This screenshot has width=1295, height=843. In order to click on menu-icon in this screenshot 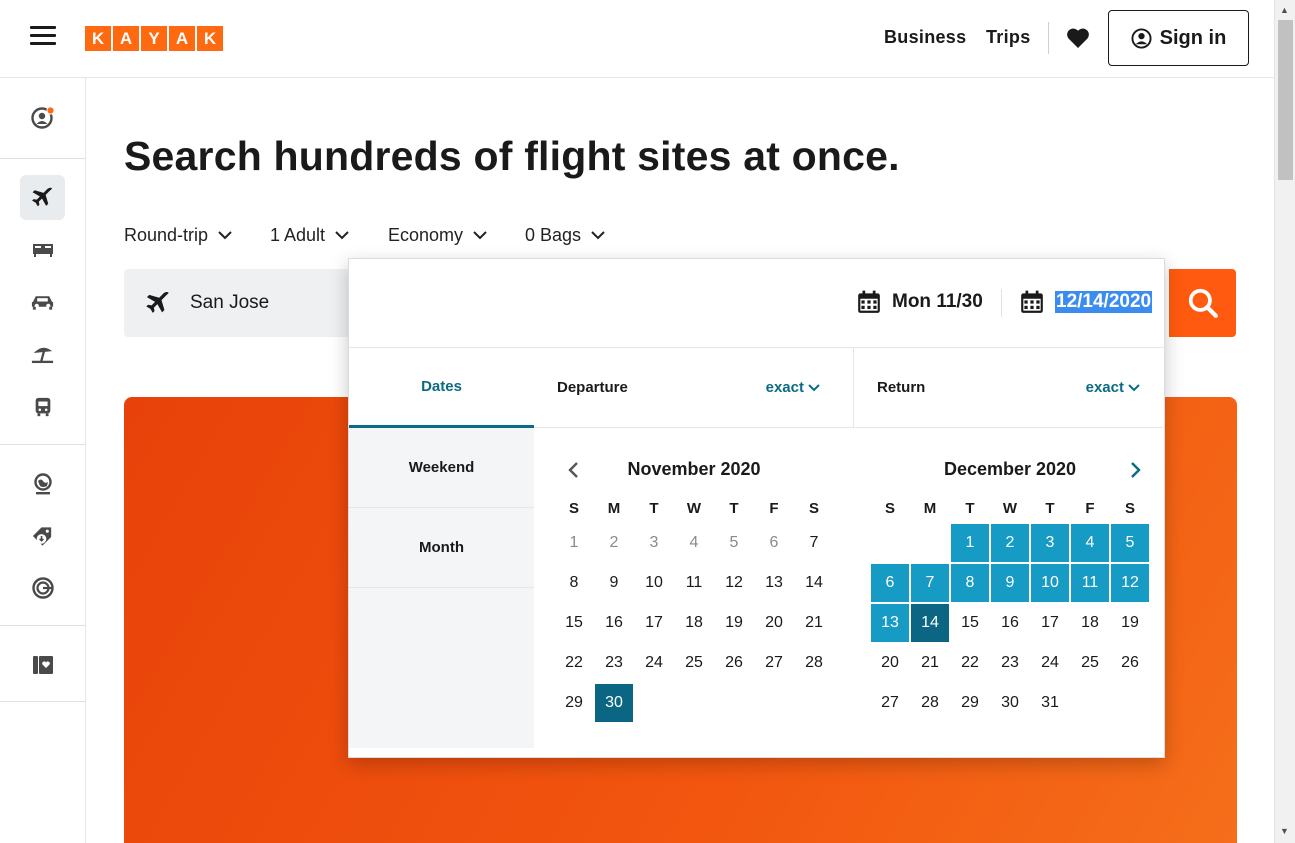, I will do `click(43, 37)`.